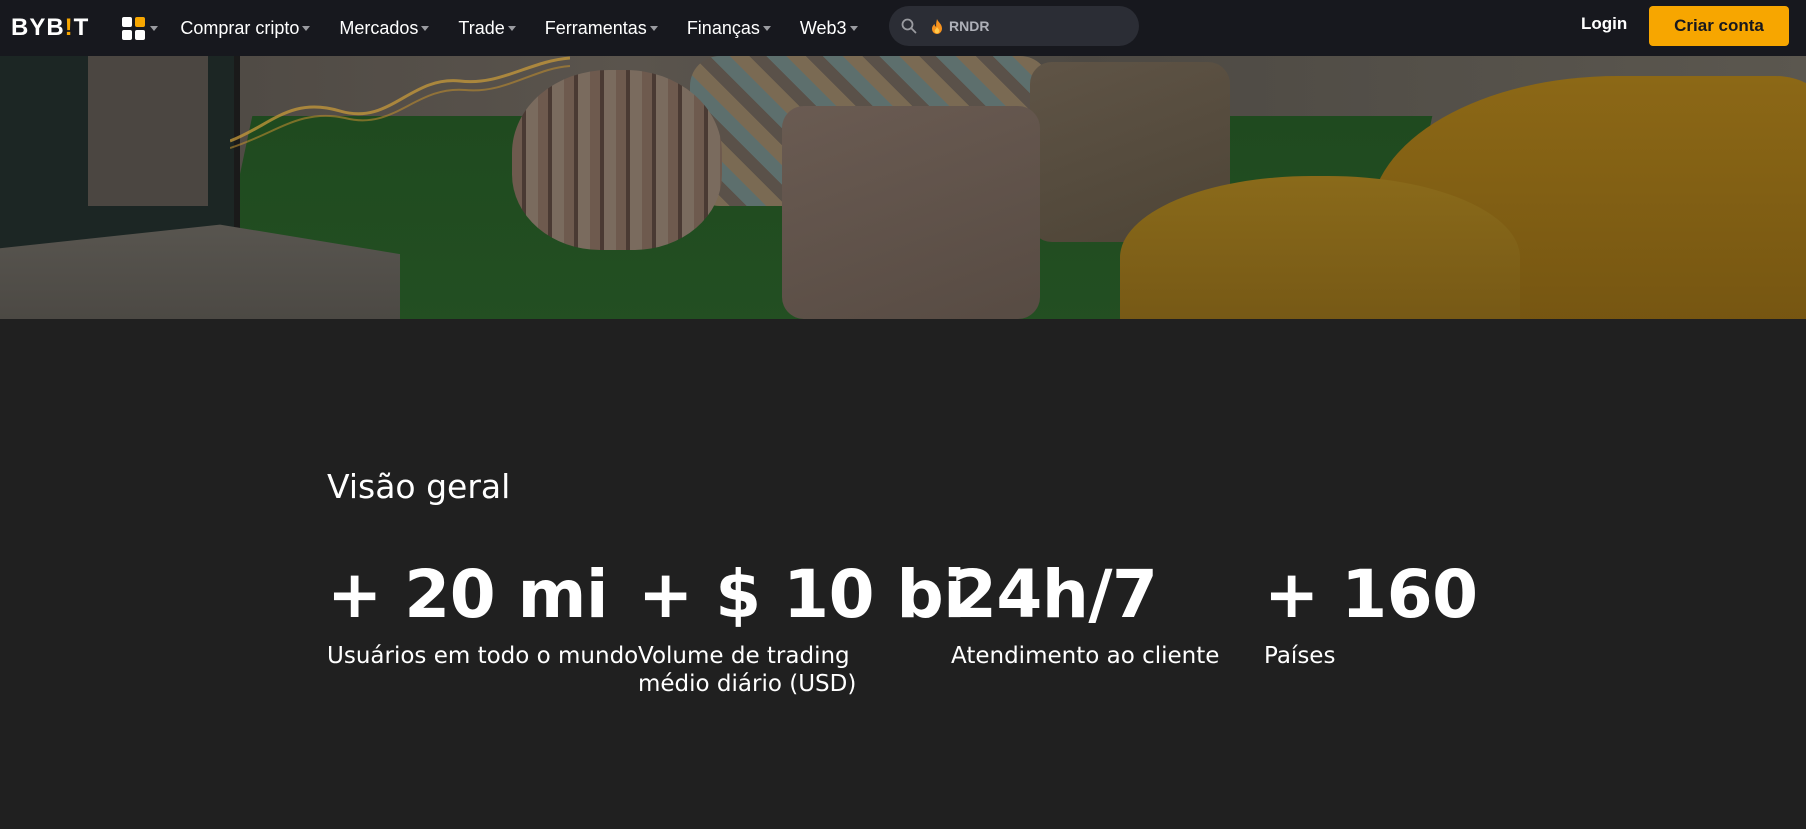 This screenshot has width=1806, height=829. I want to click on nav-item-trade: Trade, so click(487, 28).